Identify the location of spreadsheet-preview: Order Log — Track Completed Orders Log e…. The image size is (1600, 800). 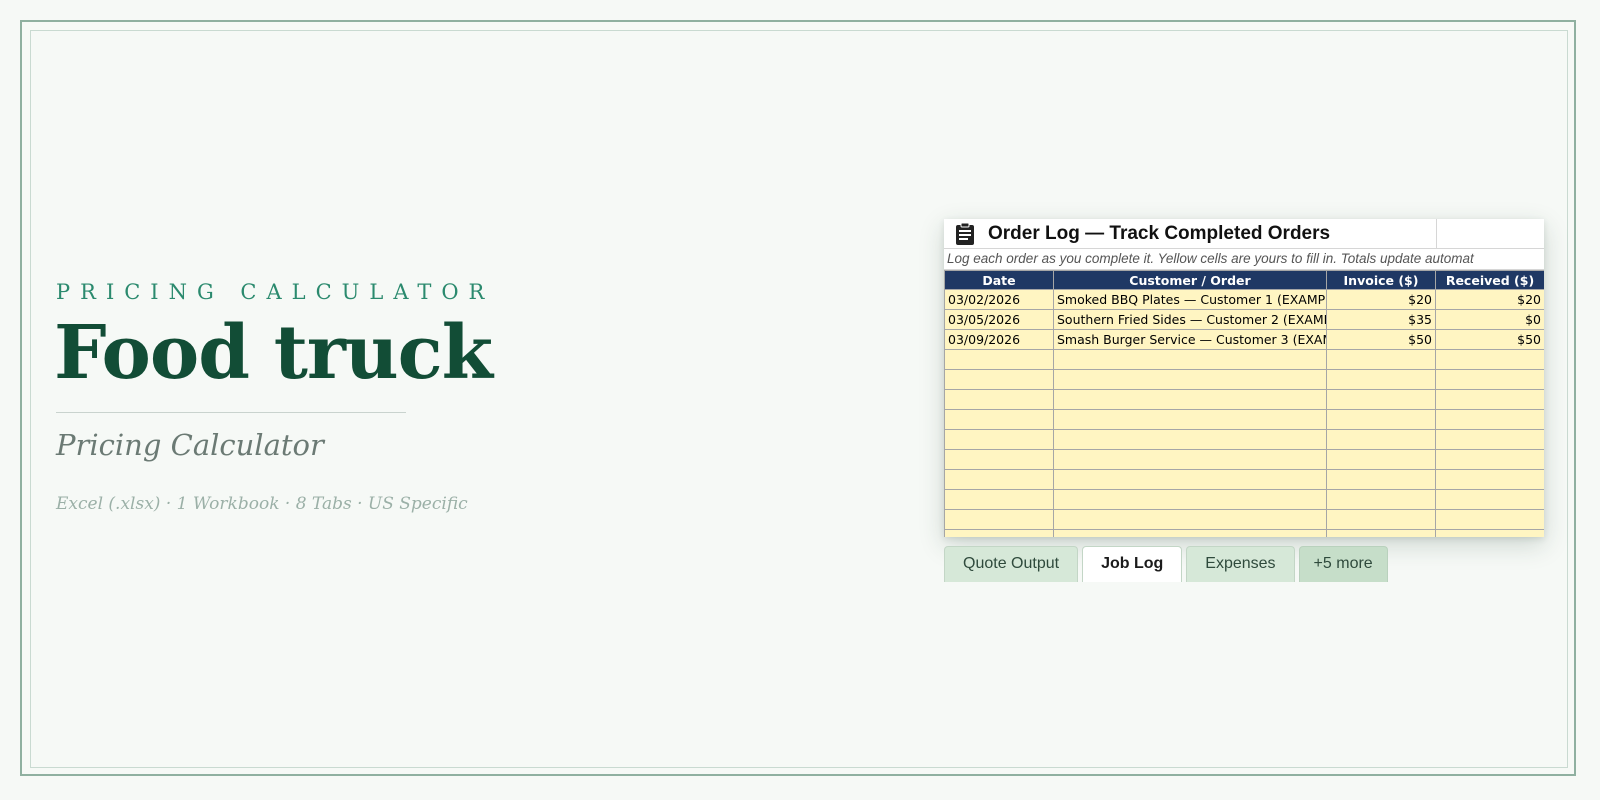
(1244, 378).